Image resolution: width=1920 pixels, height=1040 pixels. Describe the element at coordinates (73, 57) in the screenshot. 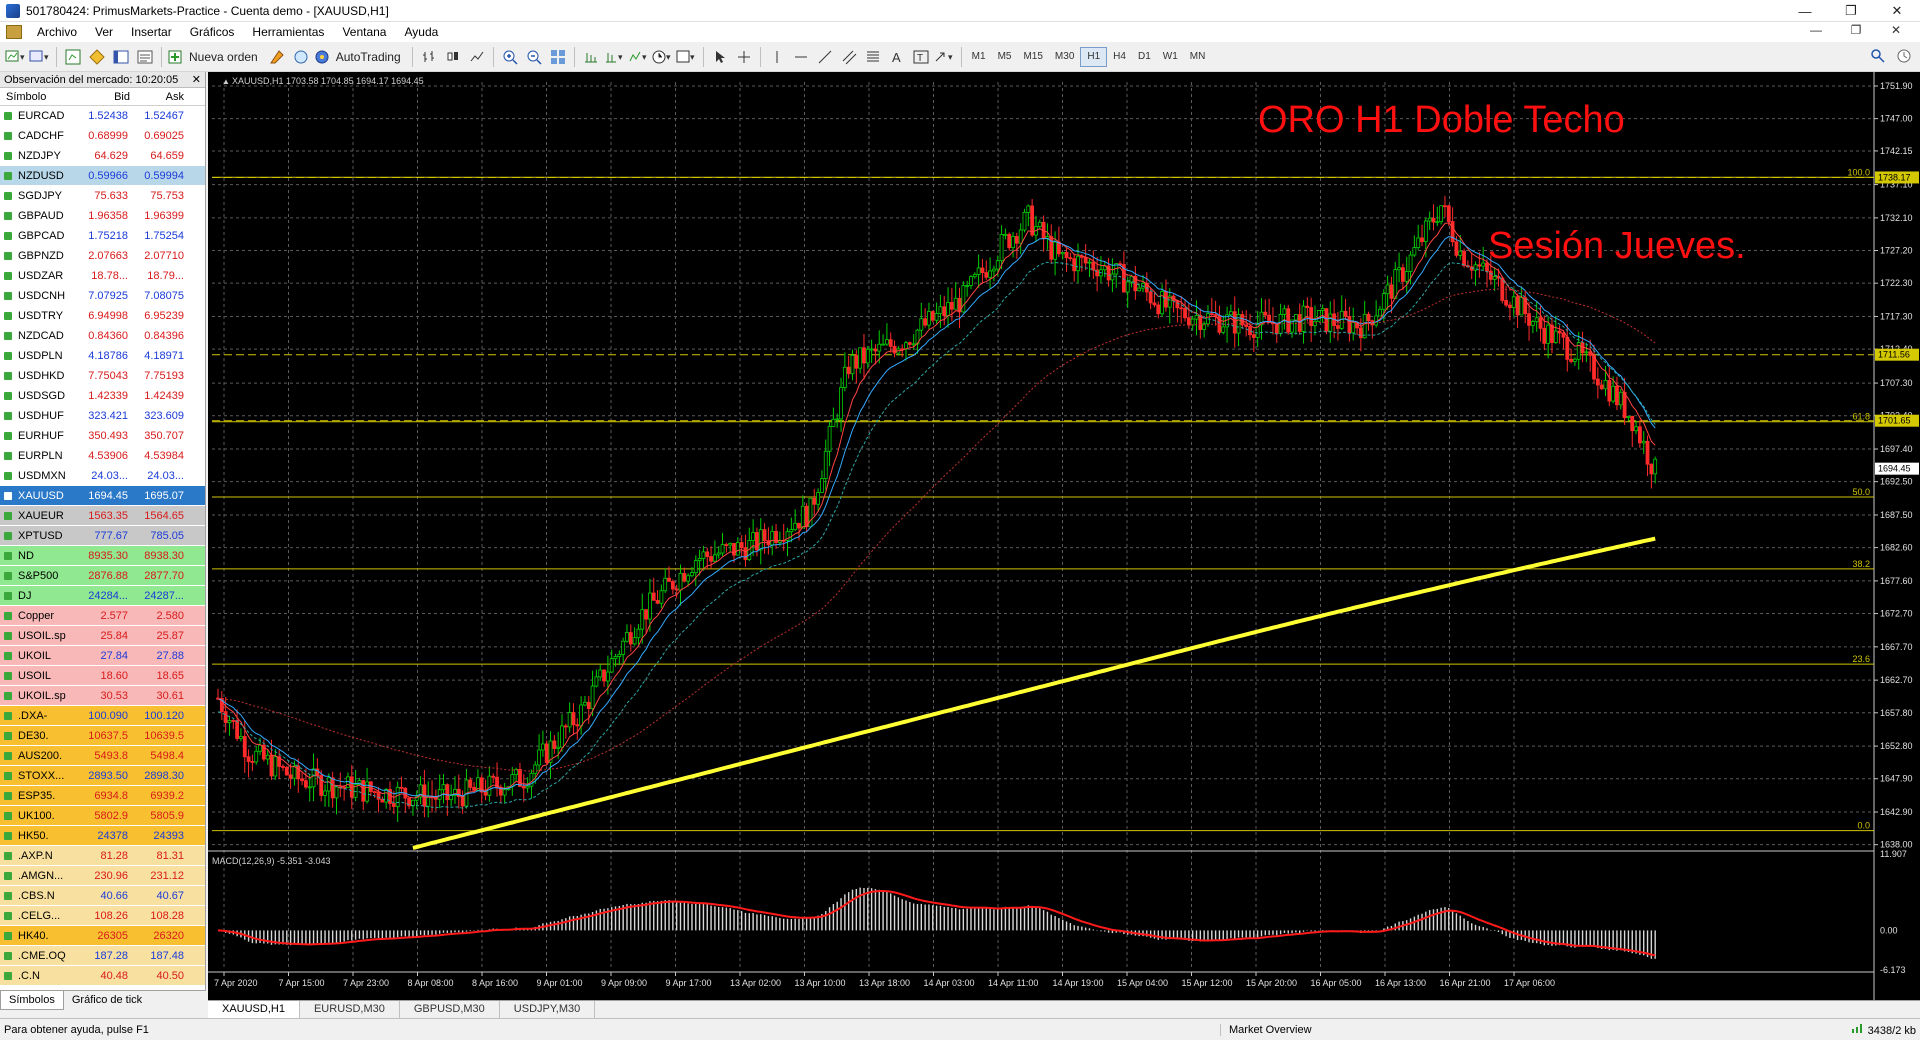

I see `market-watch-icon` at that location.